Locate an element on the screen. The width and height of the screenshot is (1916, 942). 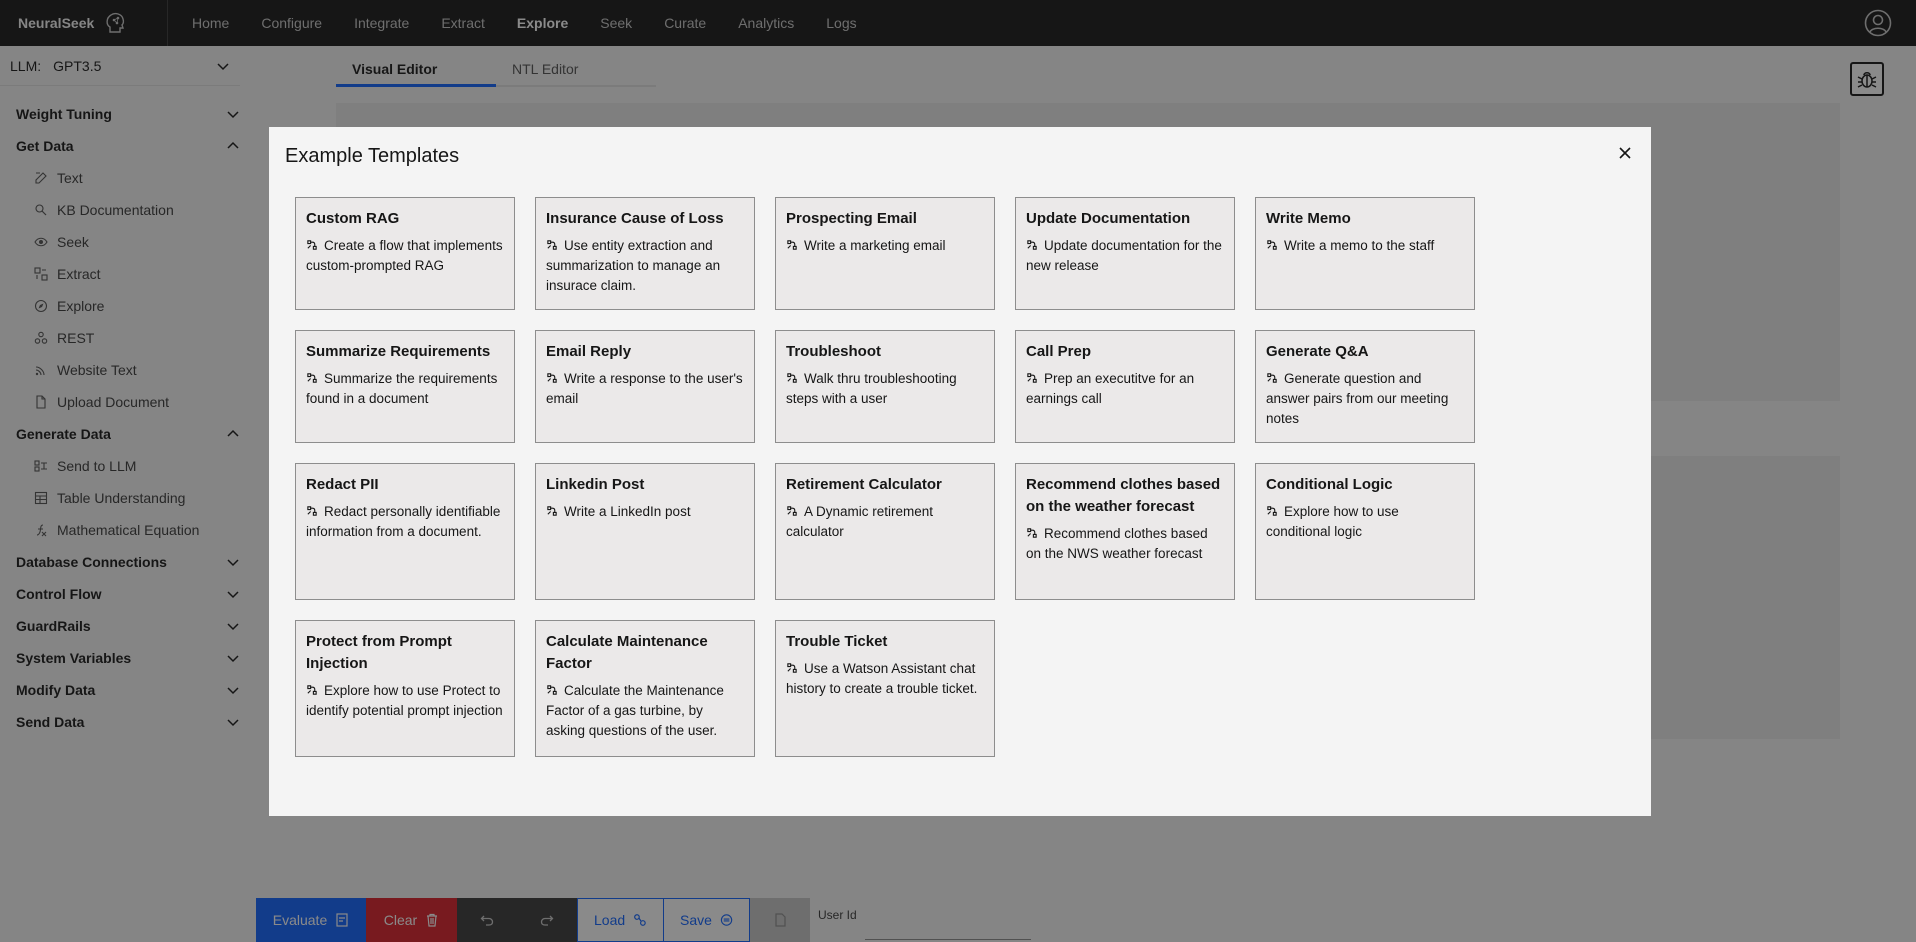
template-description: Write a LinkedIn post is located at coordinates (627, 511).